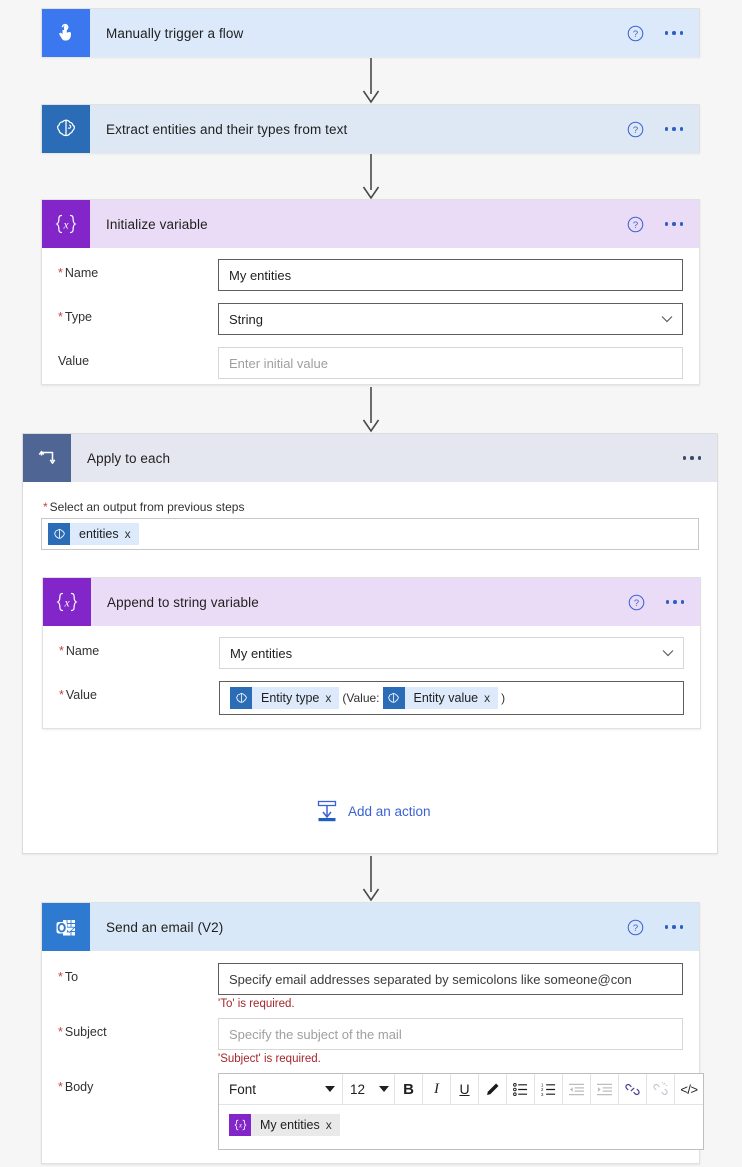 The height and width of the screenshot is (1167, 742). I want to click on card-header: x Initialize variable ?, so click(370, 224).